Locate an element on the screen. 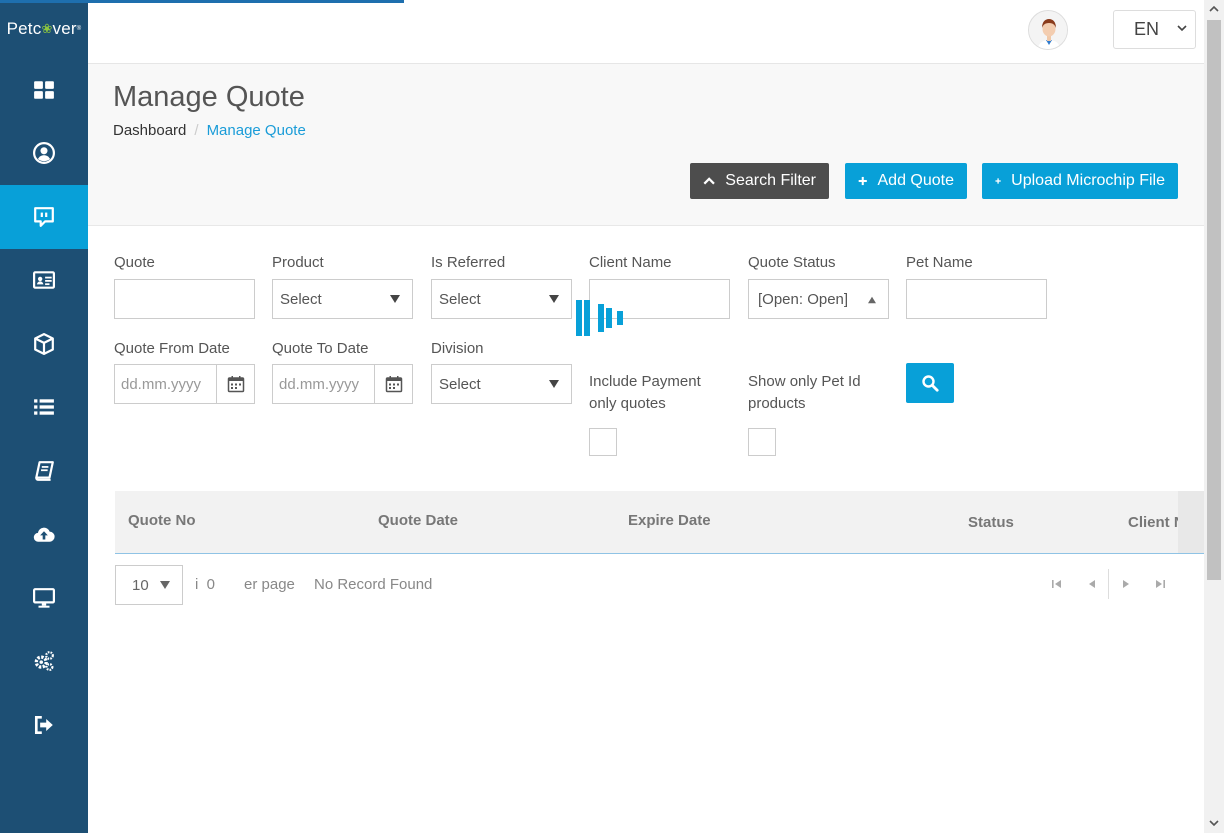  monitor-icon is located at coordinates (44, 597).